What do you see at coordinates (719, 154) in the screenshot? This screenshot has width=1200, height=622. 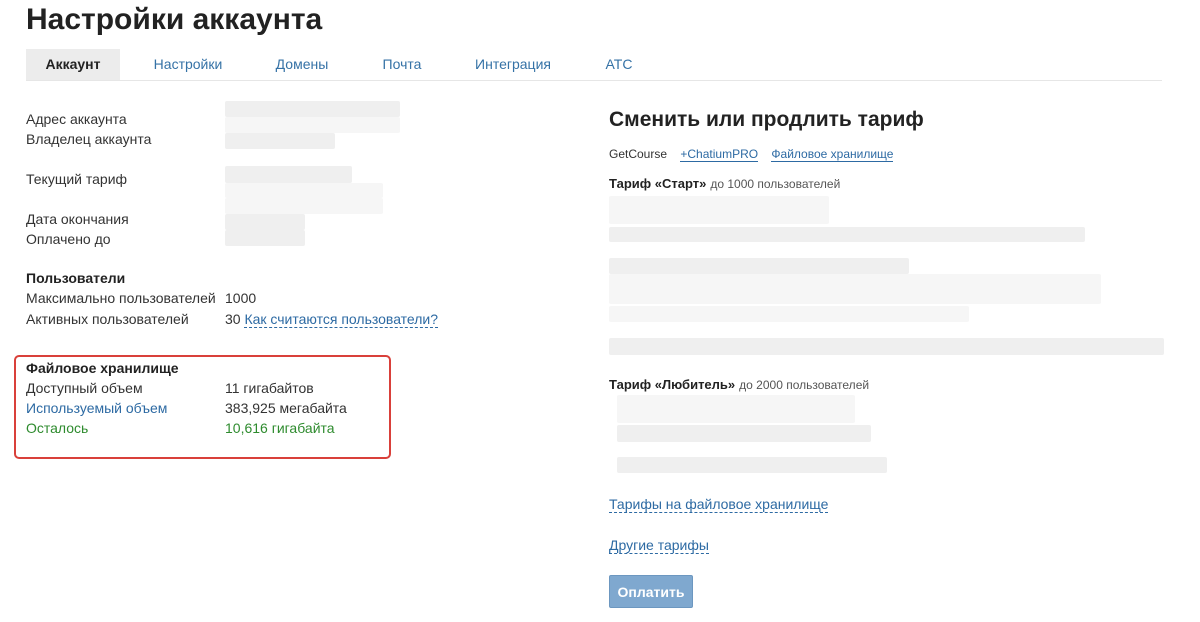 I see `product-chatium-link: +ChatiumPRO` at bounding box center [719, 154].